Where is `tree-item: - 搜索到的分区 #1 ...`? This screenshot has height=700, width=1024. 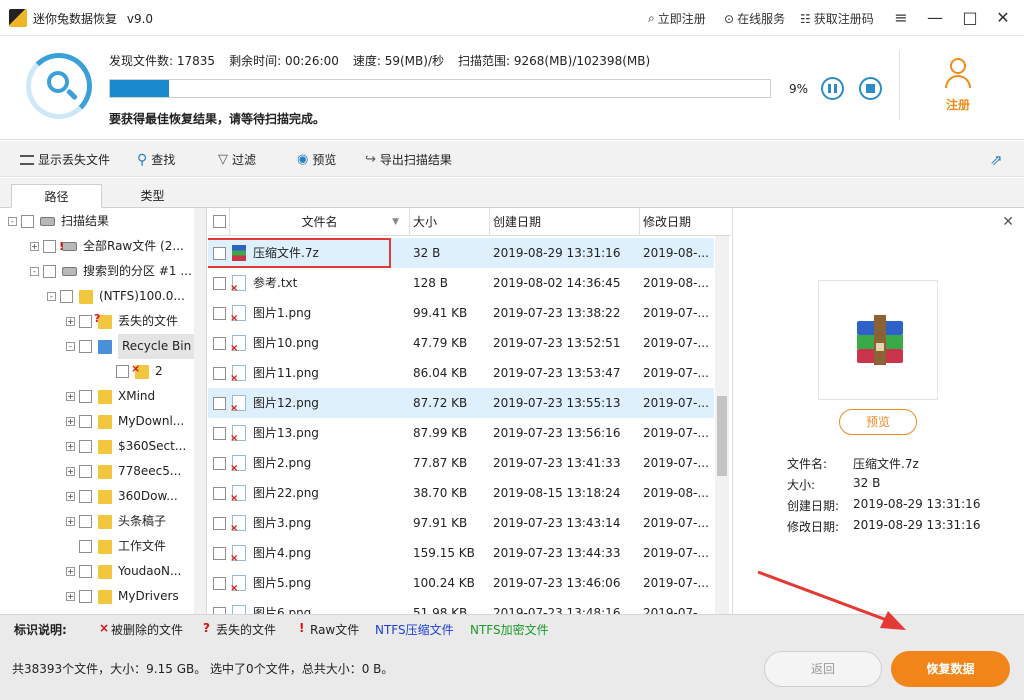 tree-item: - 搜索到的分区 #1 ... is located at coordinates (111, 271).